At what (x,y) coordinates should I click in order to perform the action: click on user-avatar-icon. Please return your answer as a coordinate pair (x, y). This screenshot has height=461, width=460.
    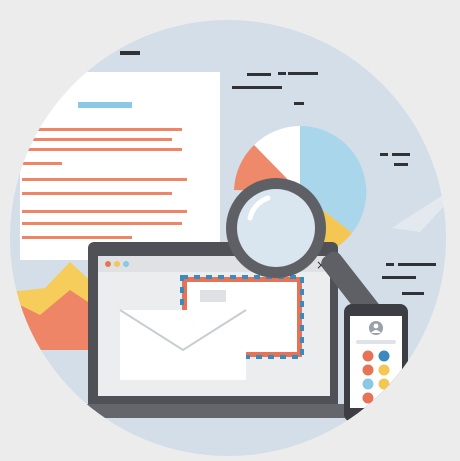
    Looking at the image, I should click on (376, 328).